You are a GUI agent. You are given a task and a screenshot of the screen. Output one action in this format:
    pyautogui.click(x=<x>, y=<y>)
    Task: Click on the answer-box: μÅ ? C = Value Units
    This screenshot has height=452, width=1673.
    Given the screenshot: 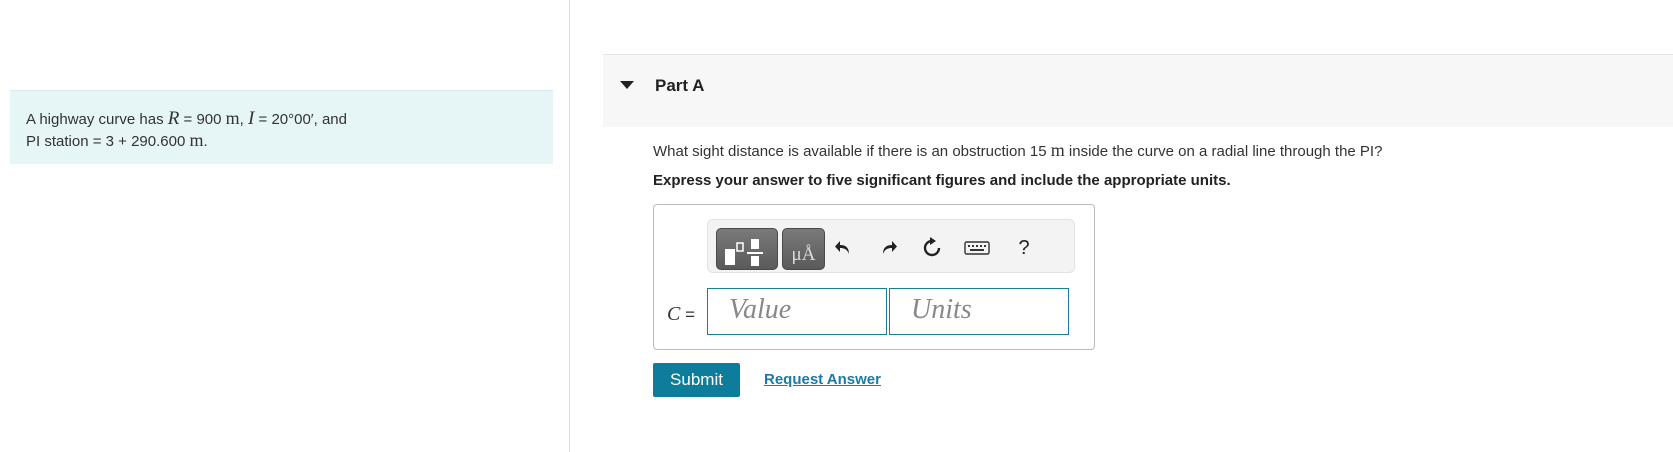 What is the action you would take?
    pyautogui.click(x=874, y=277)
    